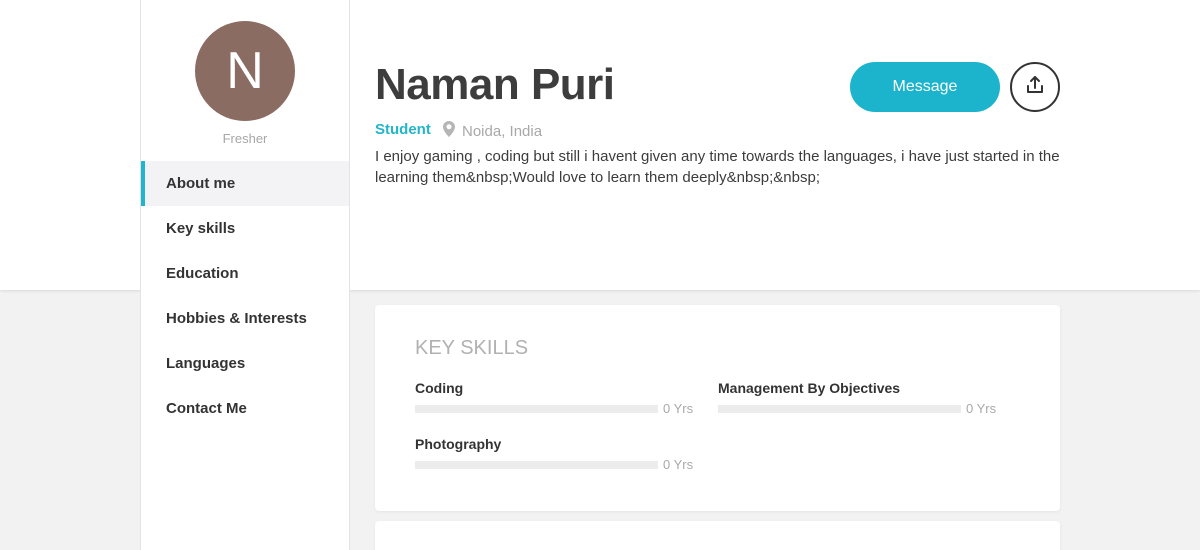  I want to click on sidebar-item-education: Education, so click(245, 273).